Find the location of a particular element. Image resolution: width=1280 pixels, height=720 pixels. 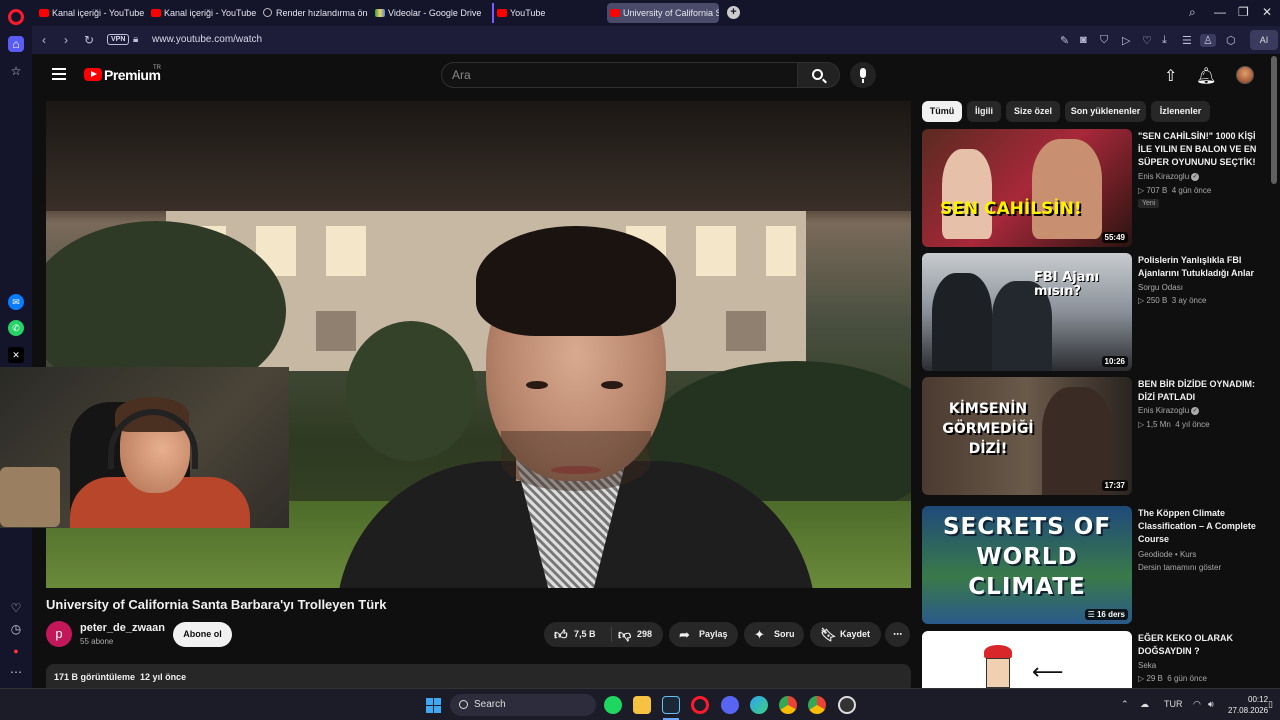

profile-icon: ♙ is located at coordinates (1208, 40).